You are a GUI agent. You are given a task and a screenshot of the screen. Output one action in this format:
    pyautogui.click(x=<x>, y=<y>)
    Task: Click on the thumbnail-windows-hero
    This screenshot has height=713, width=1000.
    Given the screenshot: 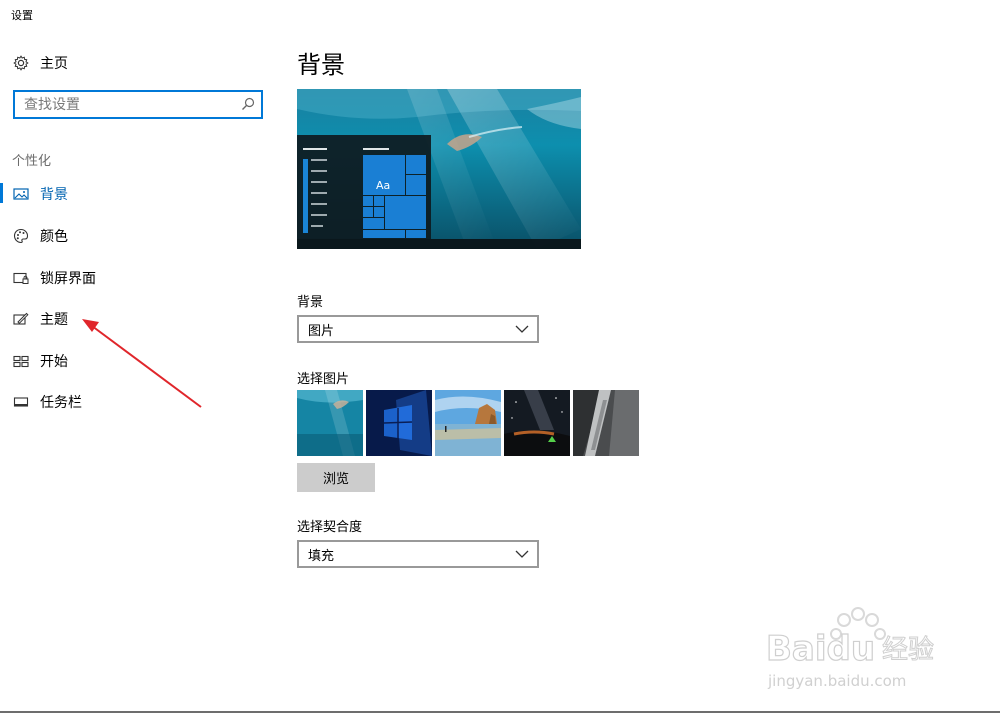 What is the action you would take?
    pyautogui.click(x=399, y=423)
    